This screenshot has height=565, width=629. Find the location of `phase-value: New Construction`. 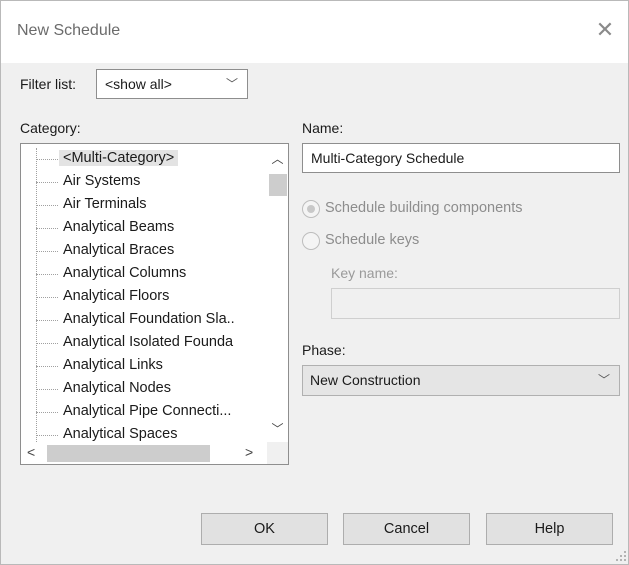

phase-value: New Construction is located at coordinates (365, 380).